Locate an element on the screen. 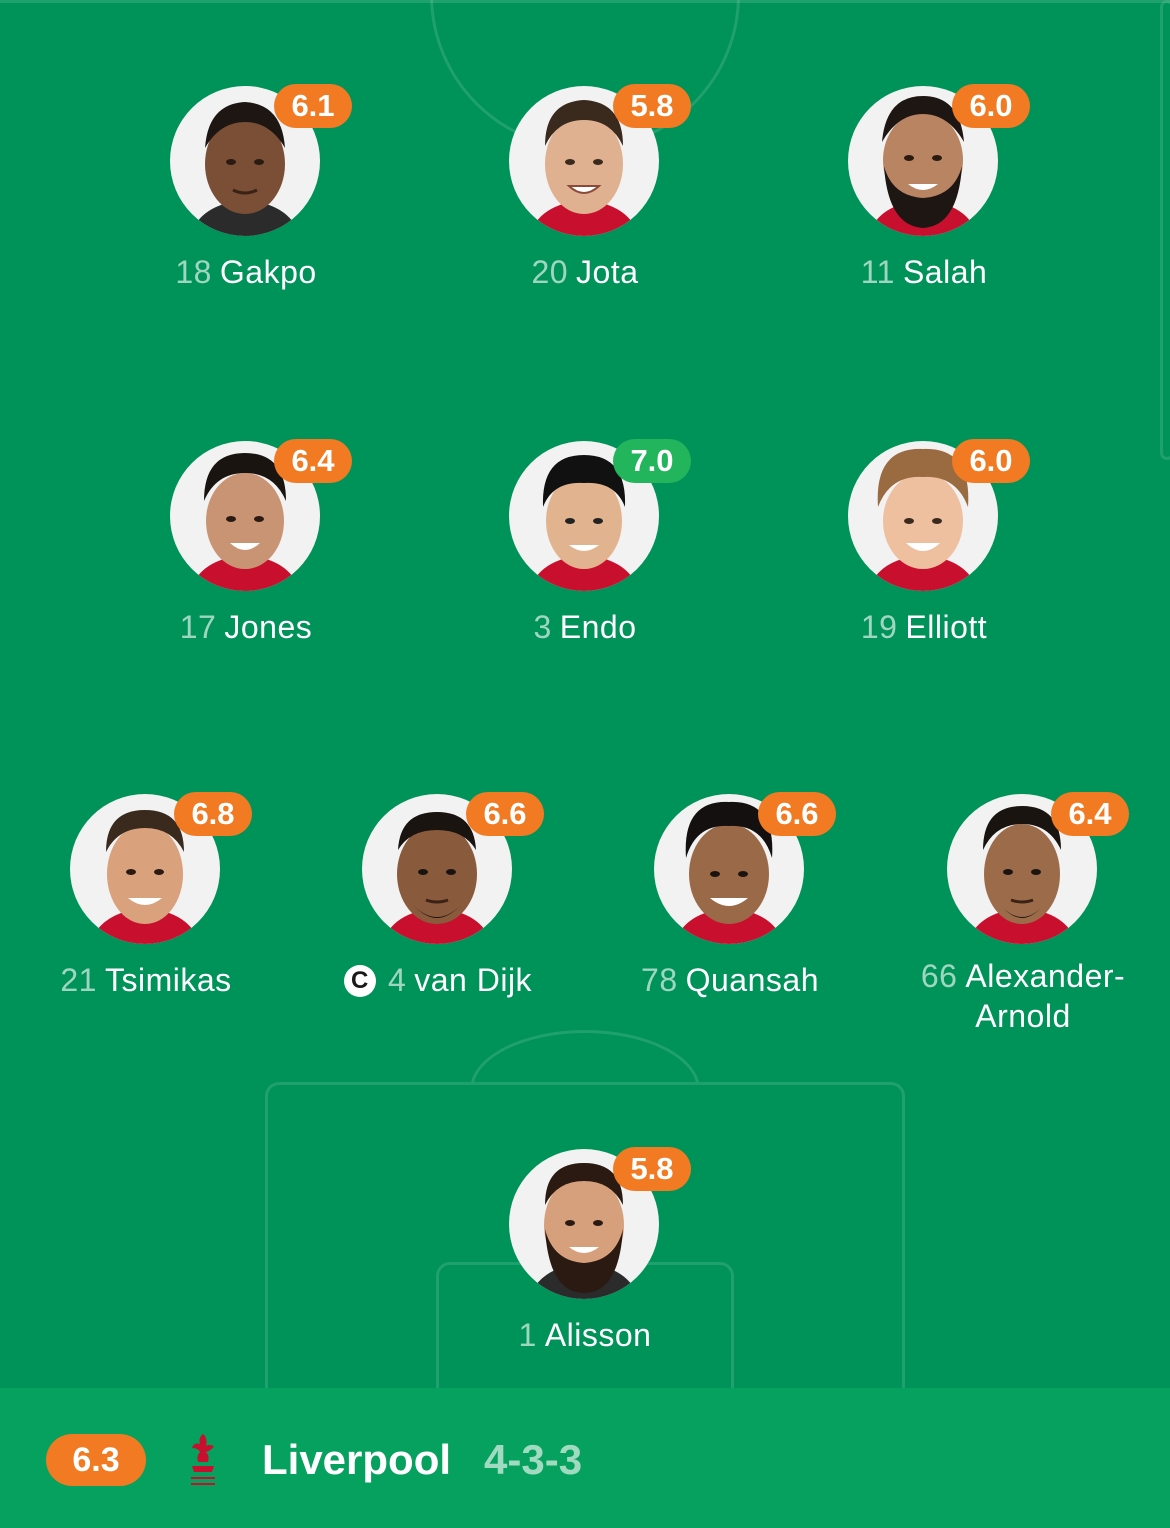 This screenshot has width=1170, height=1528. shirt-number: 17 is located at coordinates (198, 627).